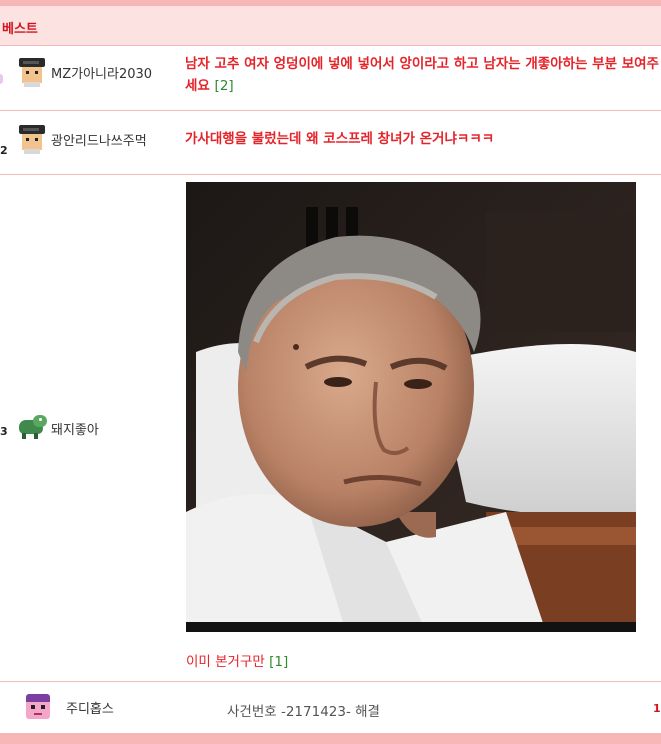 The image size is (661, 744). Describe the element at coordinates (4, 431) in the screenshot. I see `rank-number: 3` at that location.